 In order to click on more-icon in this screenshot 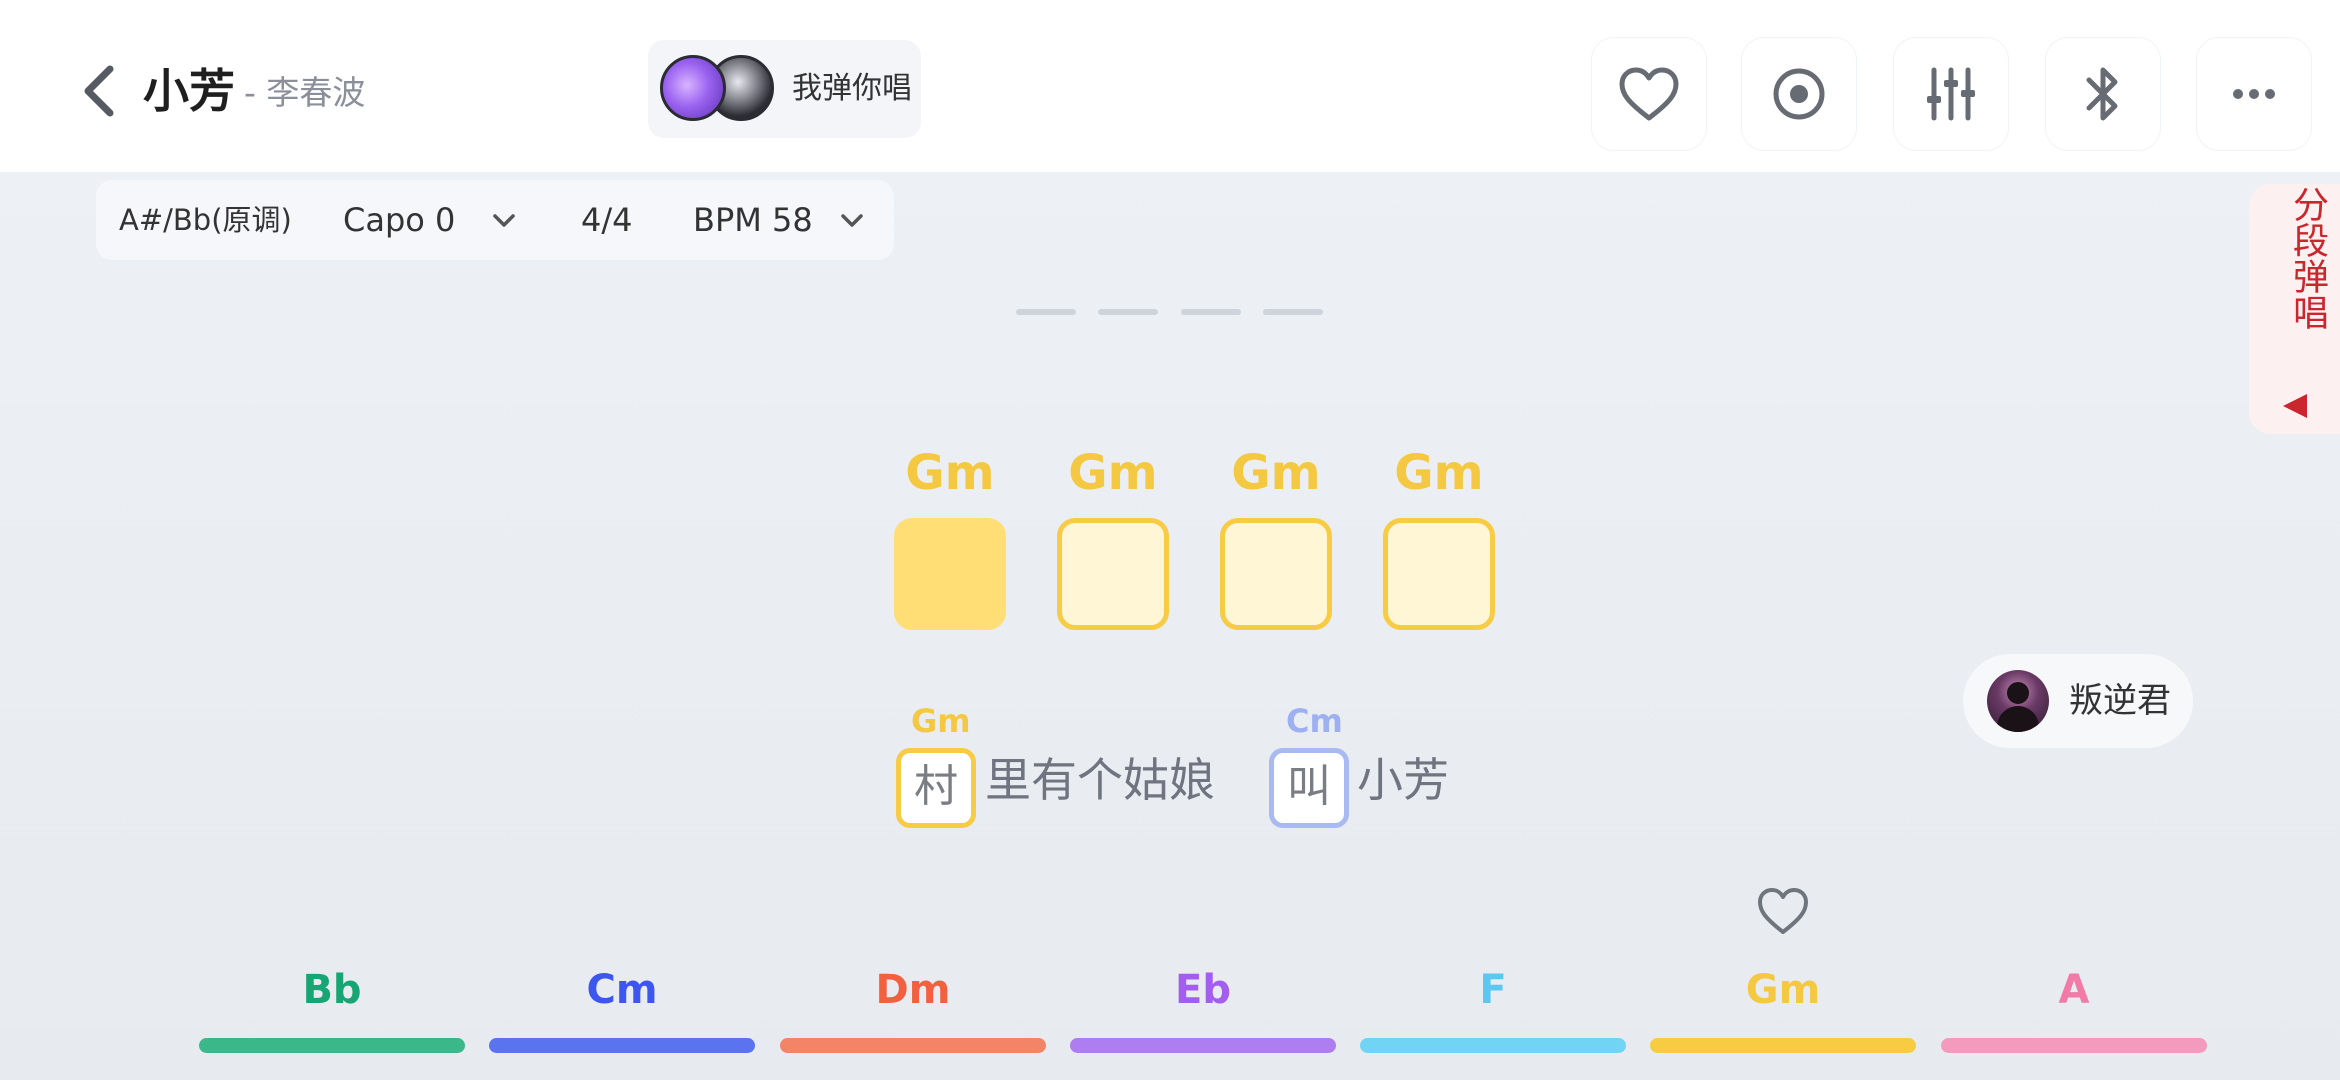, I will do `click(2254, 94)`.